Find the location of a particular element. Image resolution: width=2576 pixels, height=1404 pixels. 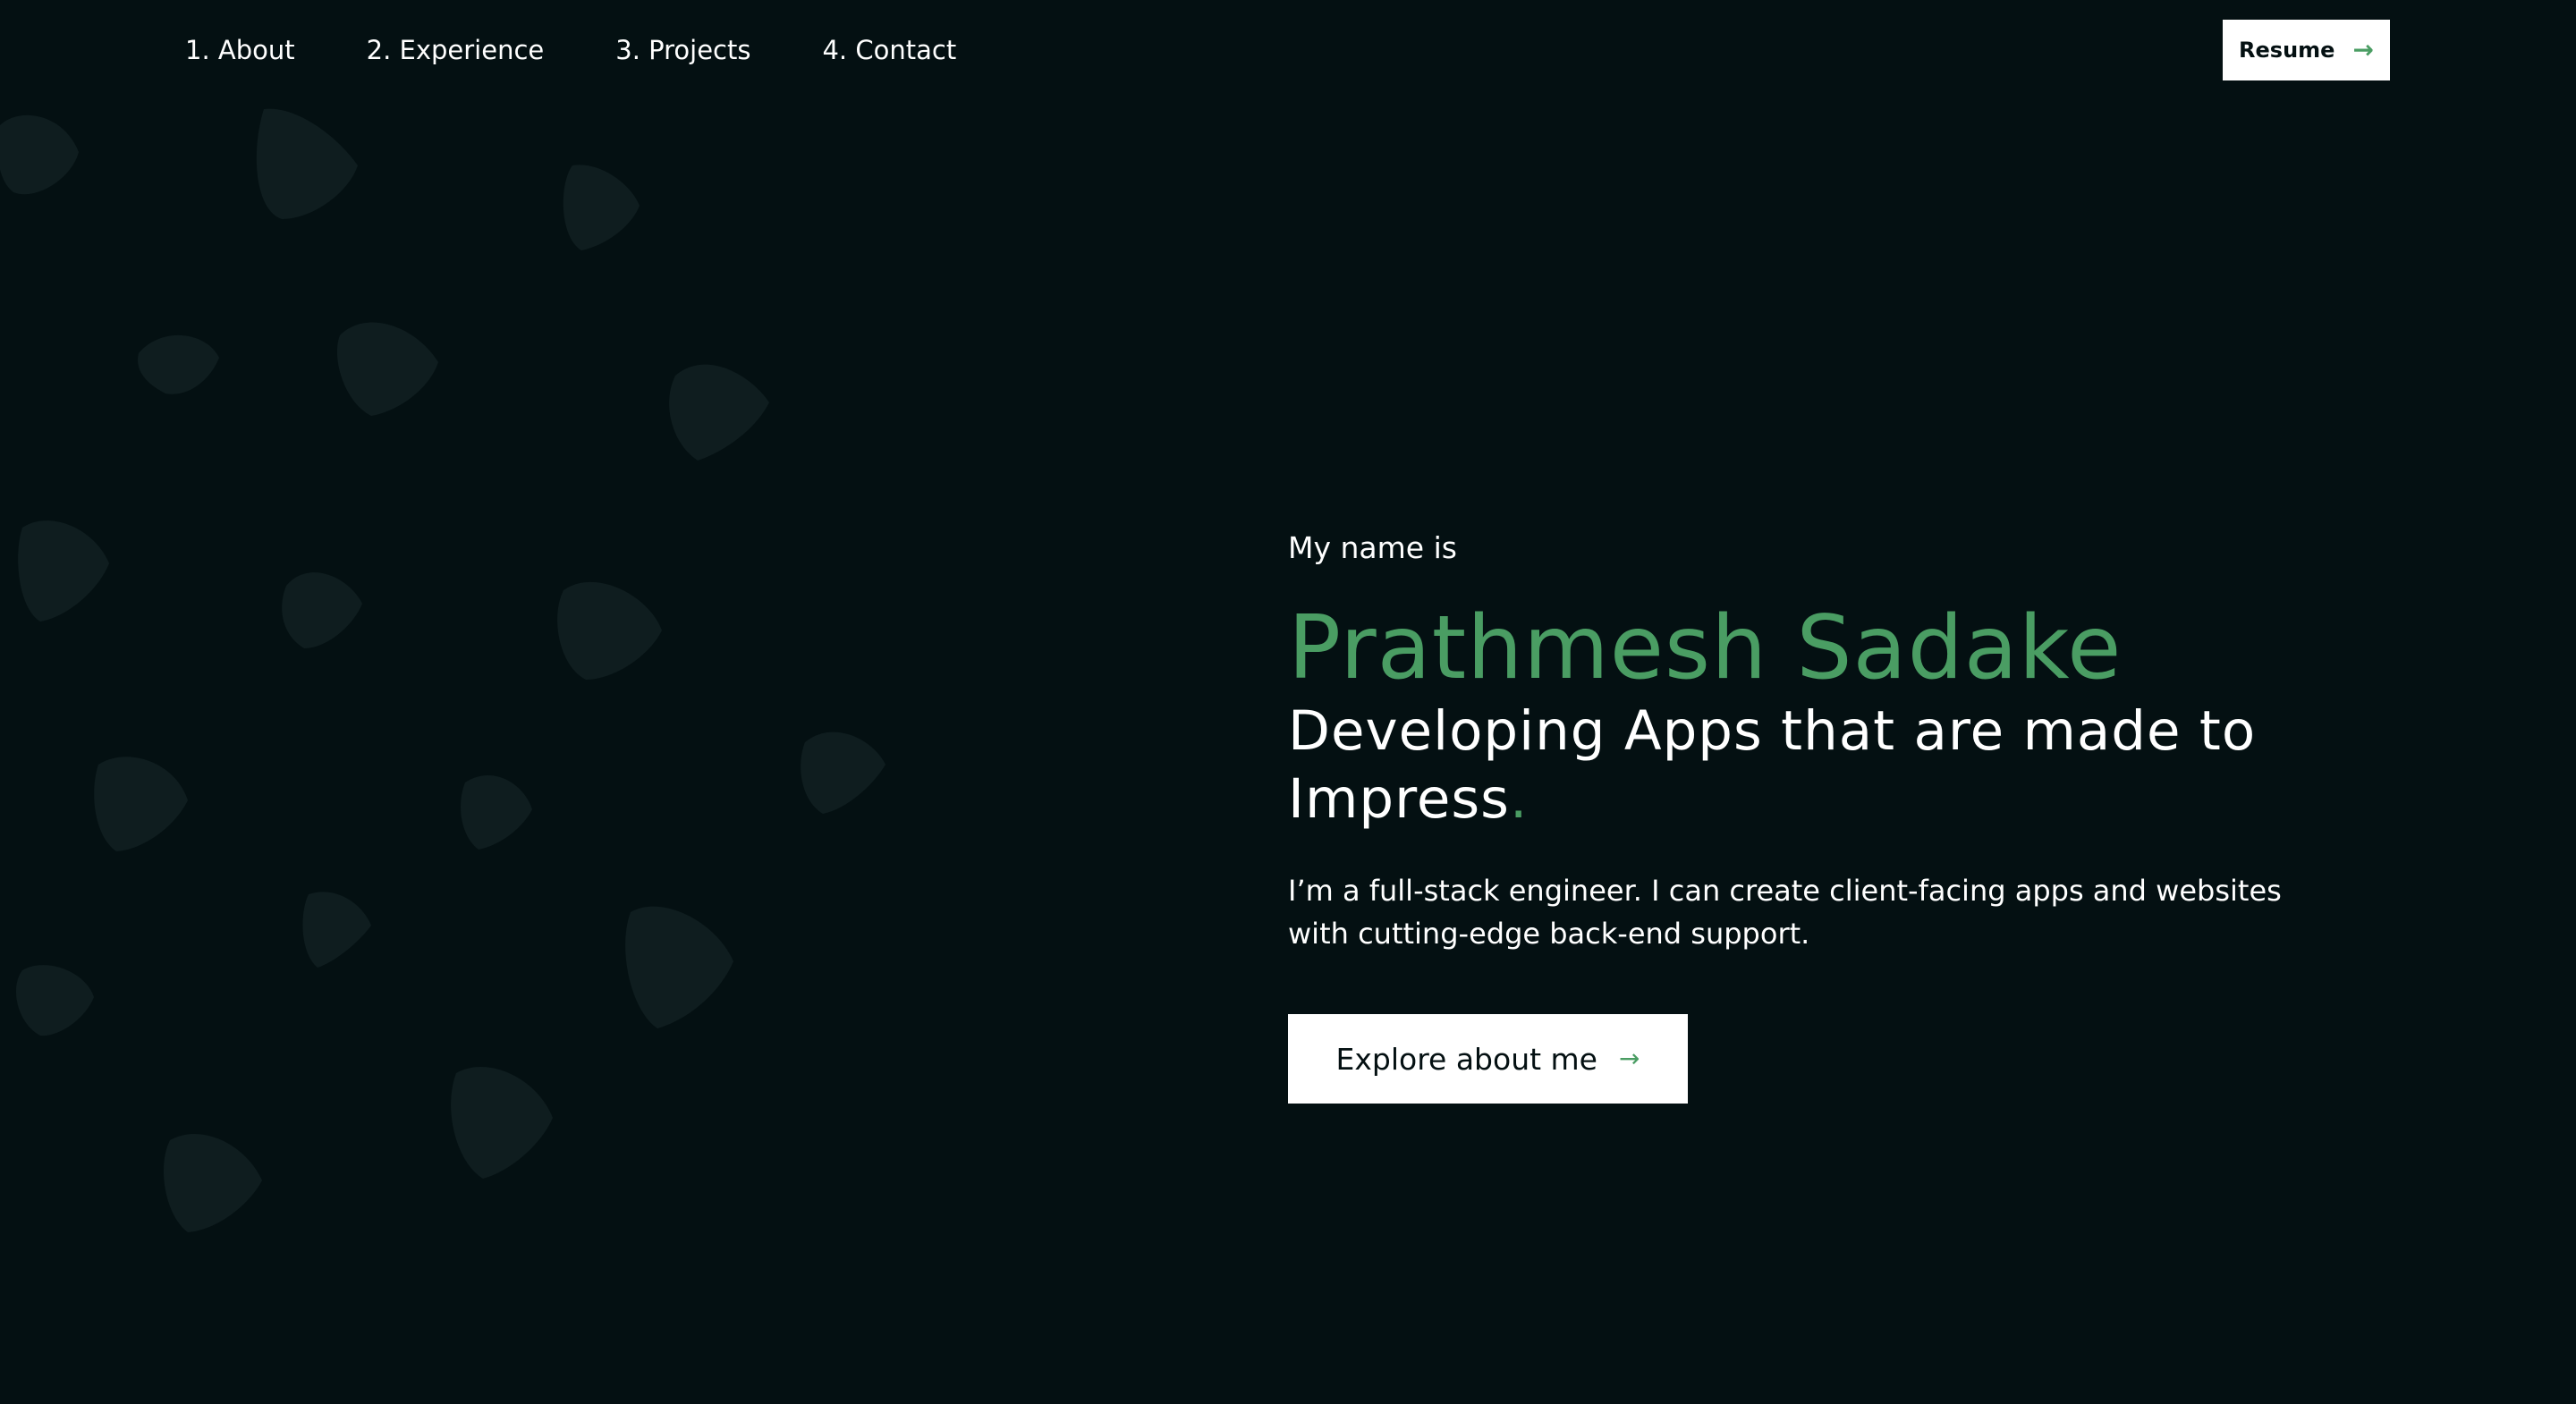

resume-button-label: Resume is located at coordinates (2287, 51).